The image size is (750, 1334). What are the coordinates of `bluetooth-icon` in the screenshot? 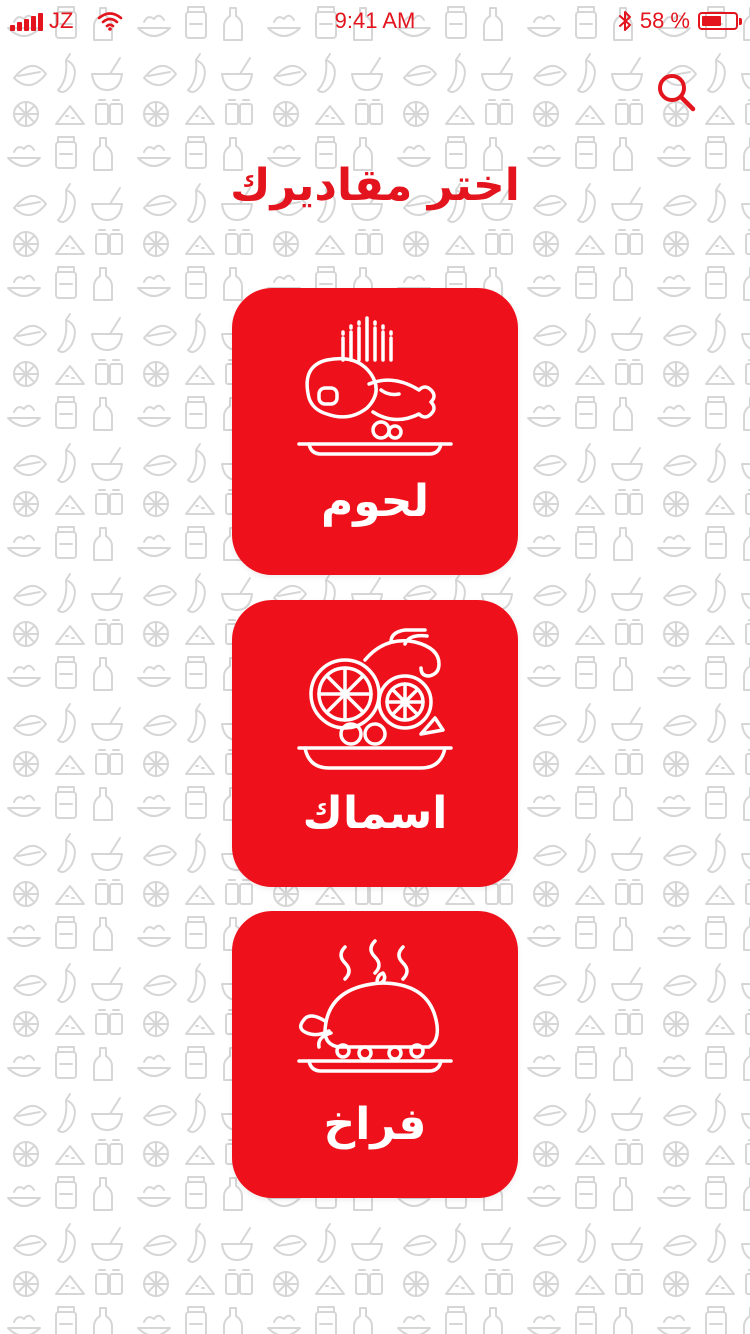 It's located at (624, 21).